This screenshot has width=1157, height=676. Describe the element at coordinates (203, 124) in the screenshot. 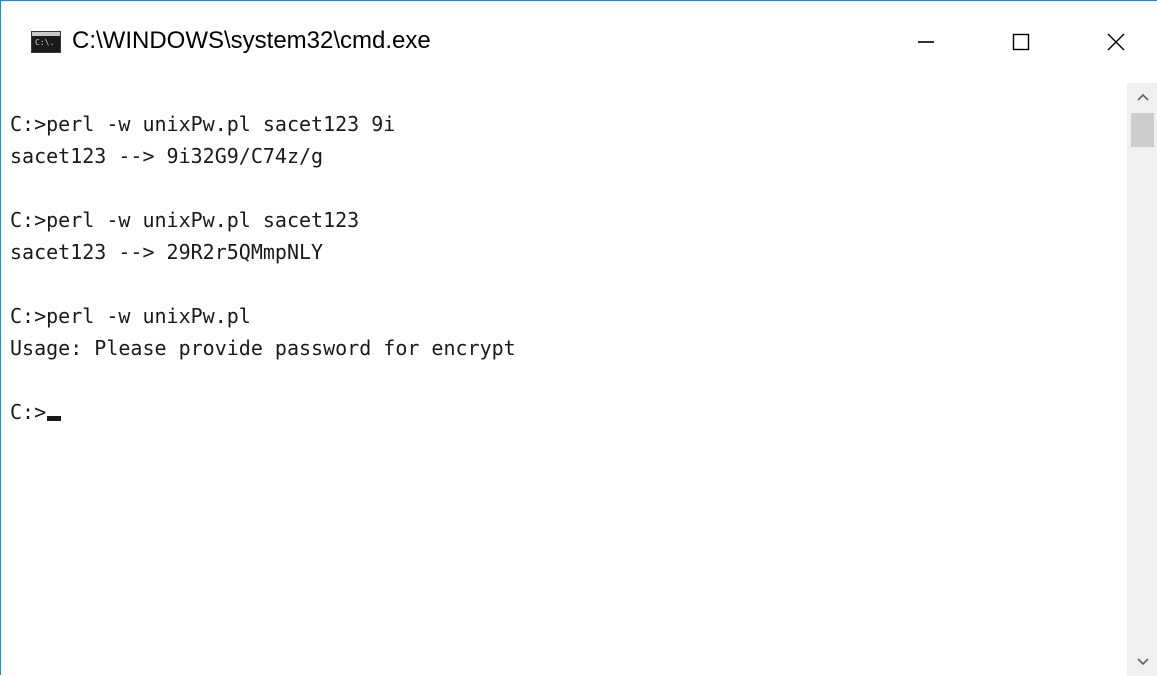

I see `console-line: C:>perl -w unixPw.pl sacet123 9i` at that location.